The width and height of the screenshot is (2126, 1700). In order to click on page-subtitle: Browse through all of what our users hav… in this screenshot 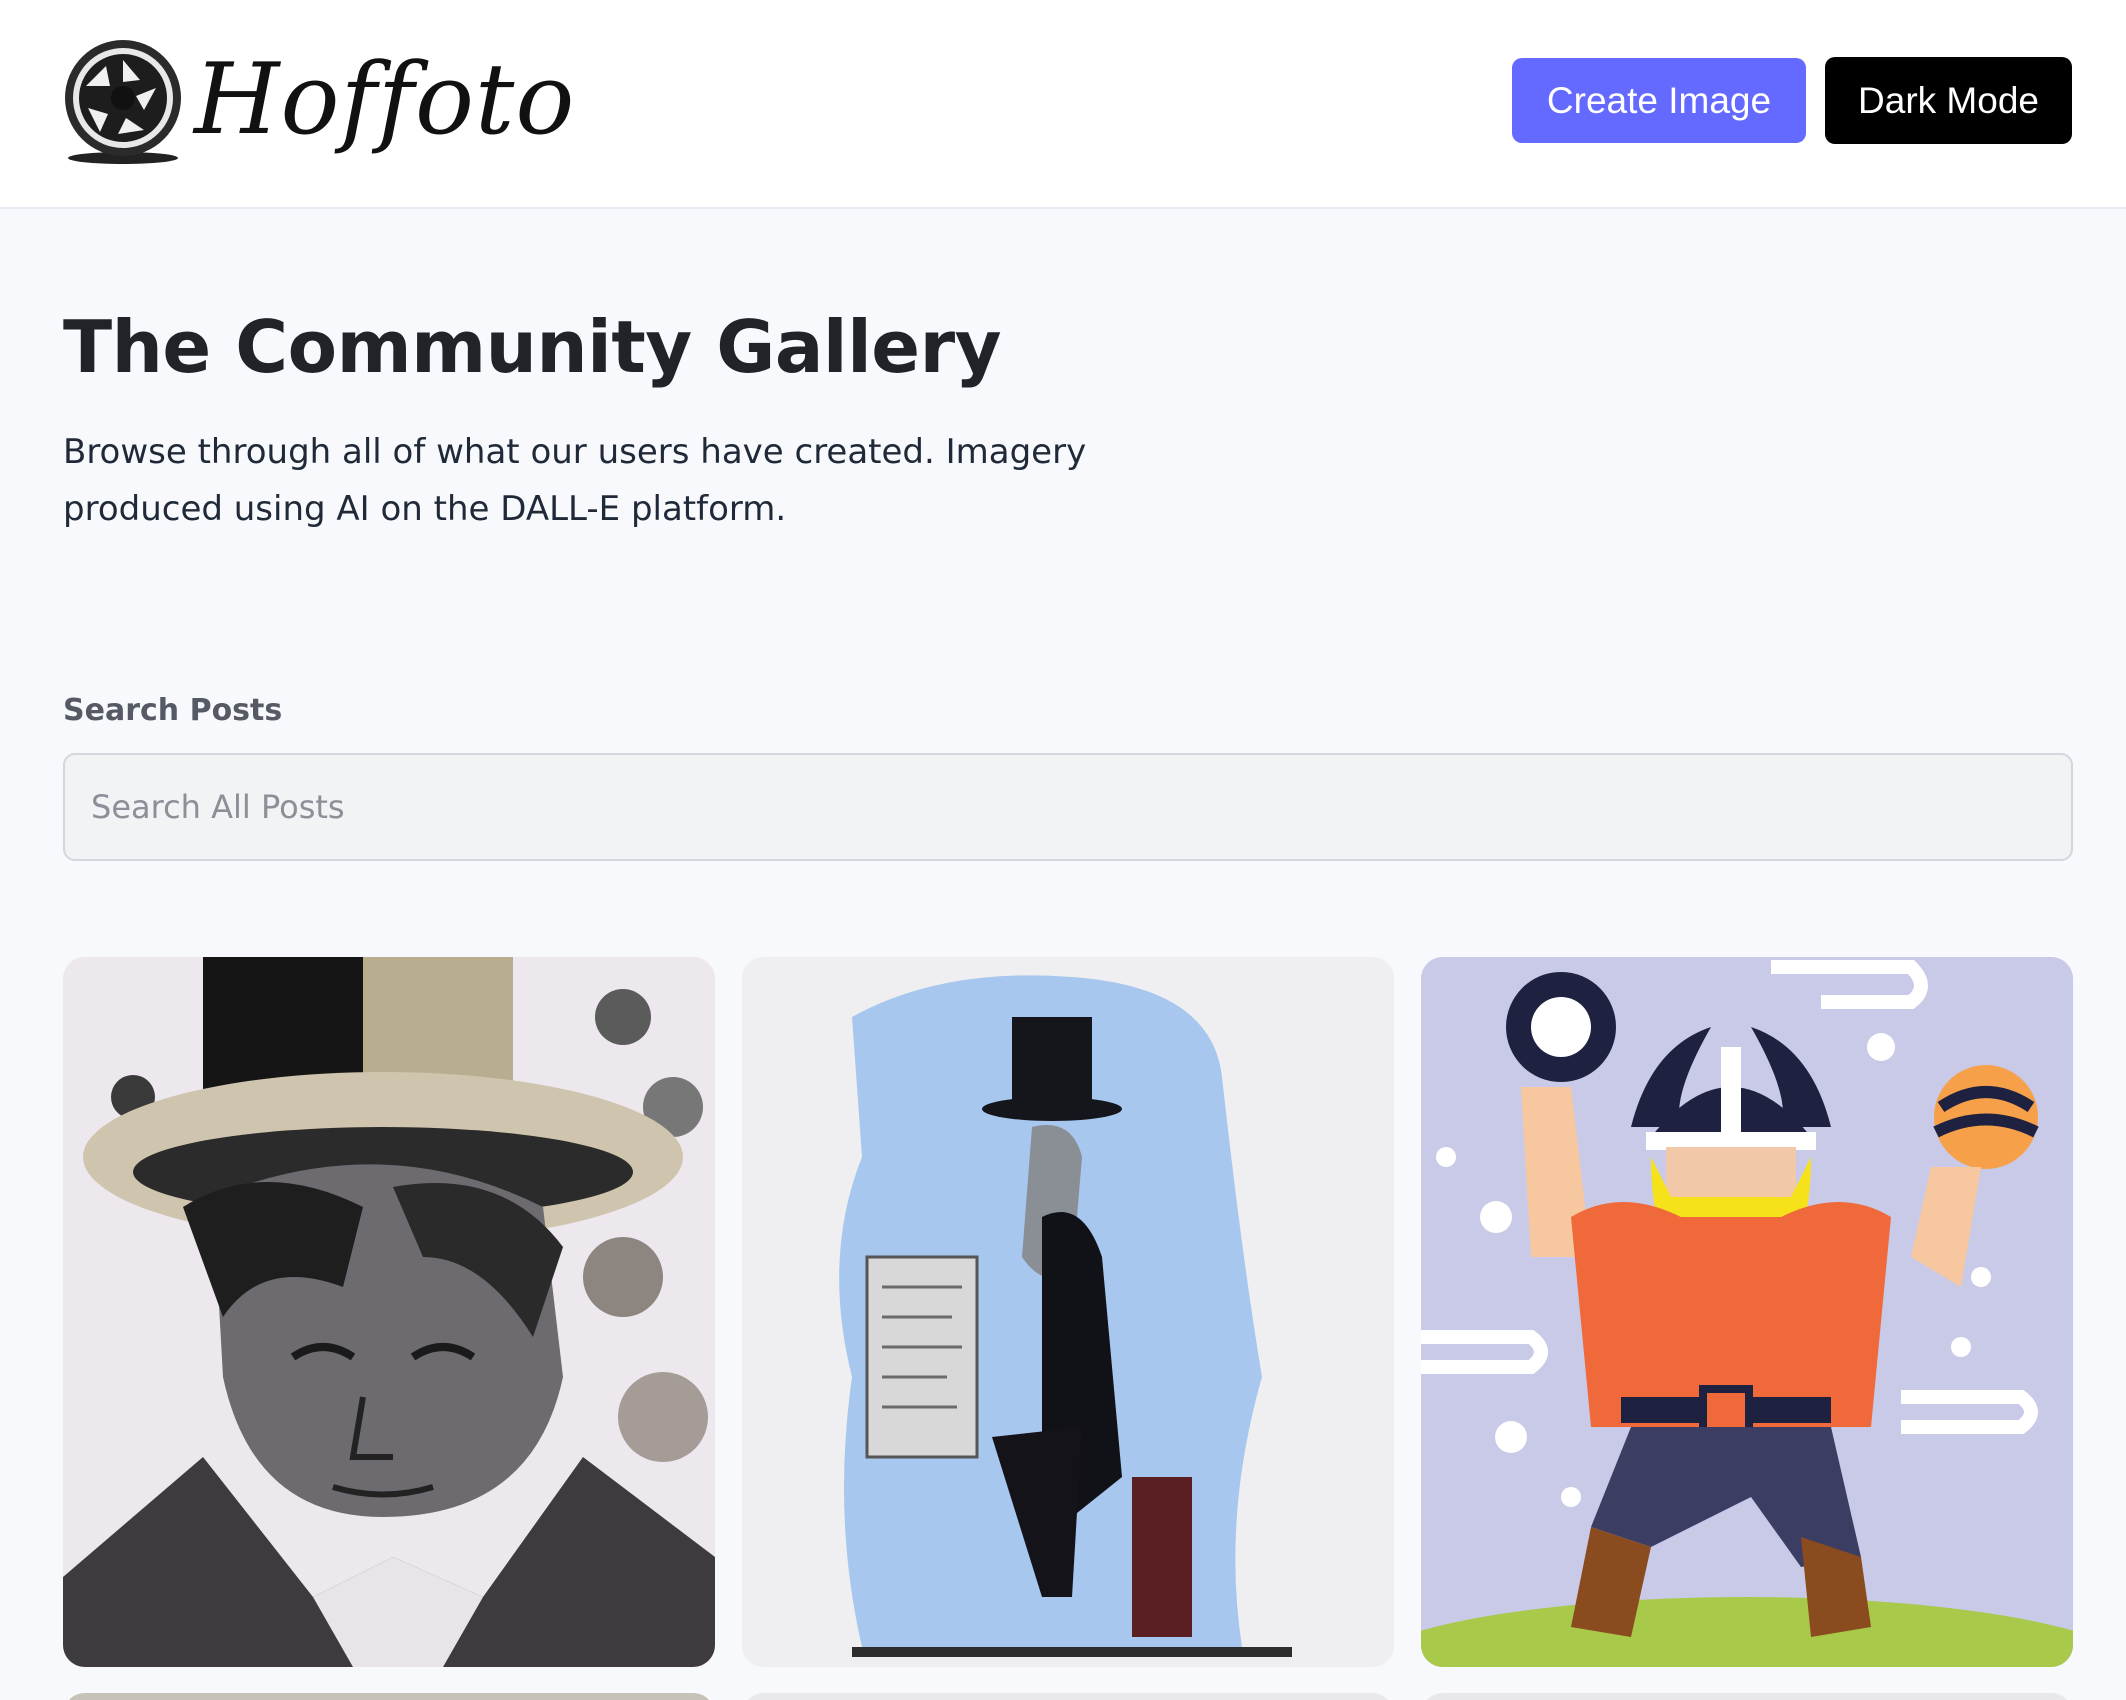, I will do `click(575, 480)`.